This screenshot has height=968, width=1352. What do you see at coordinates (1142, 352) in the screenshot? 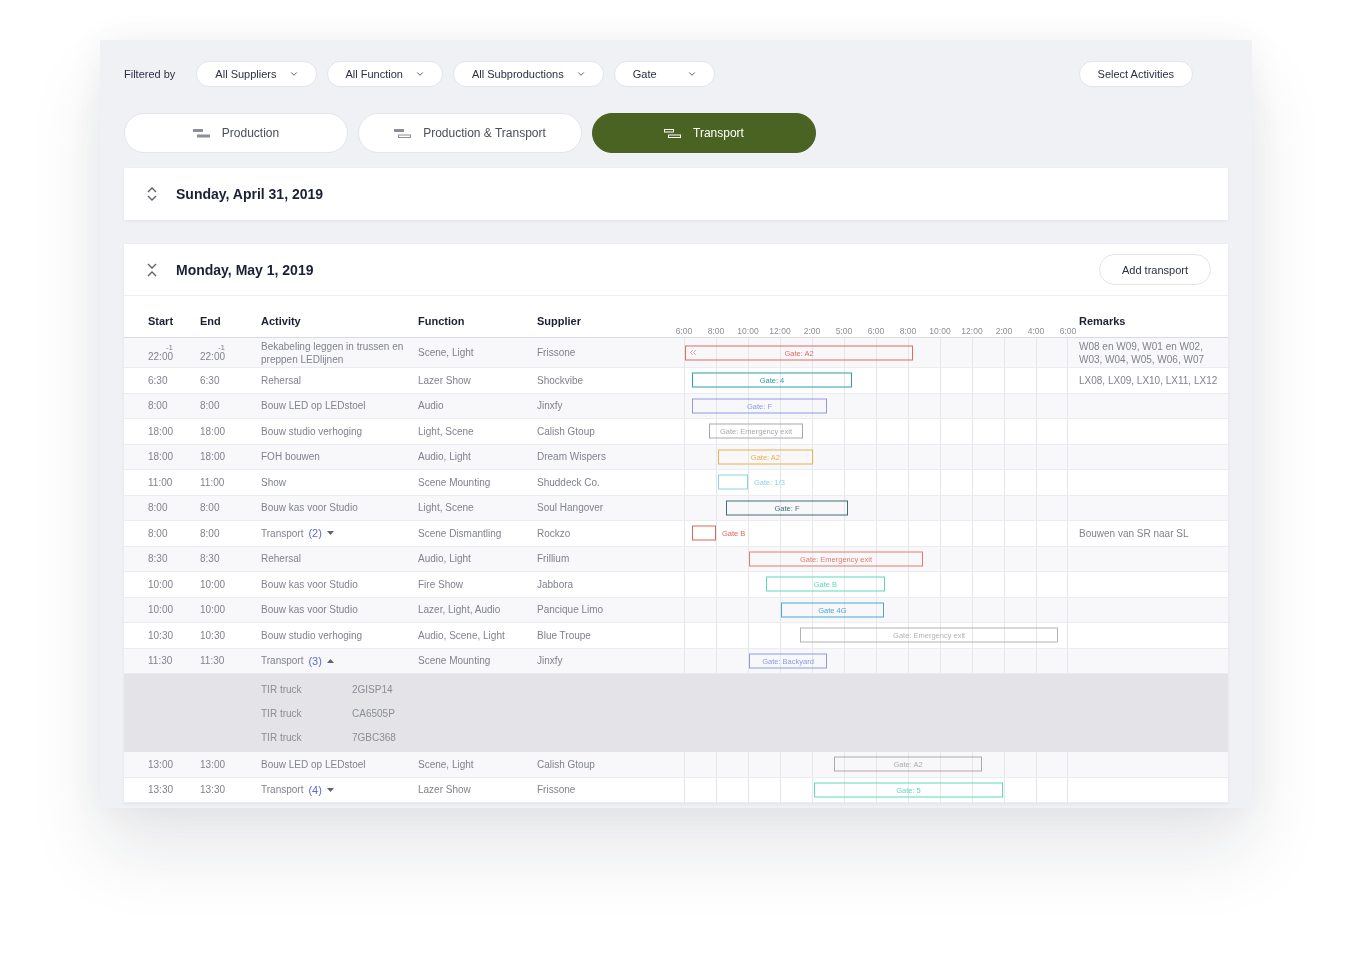
I see `table-cell-text: W08 en W09, W01 en W02, W03, W04, W05, W06, W07` at bounding box center [1142, 352].